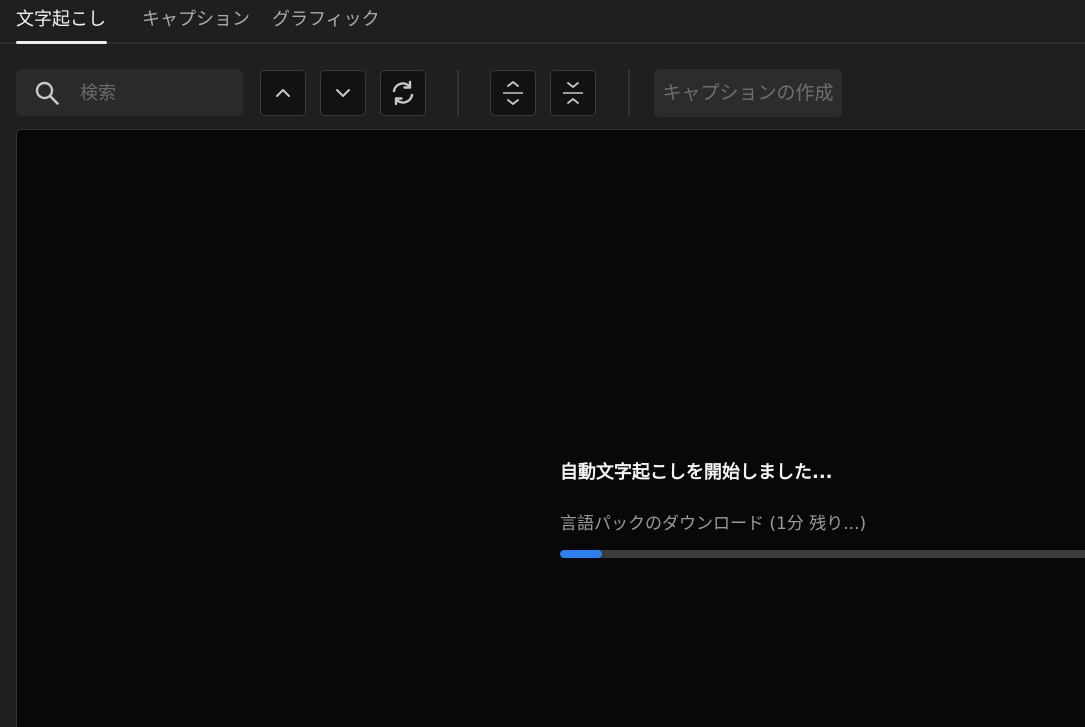 The width and height of the screenshot is (1085, 727). What do you see at coordinates (326, 21) in the screenshot?
I see `tab-graphics: グラフィック` at bounding box center [326, 21].